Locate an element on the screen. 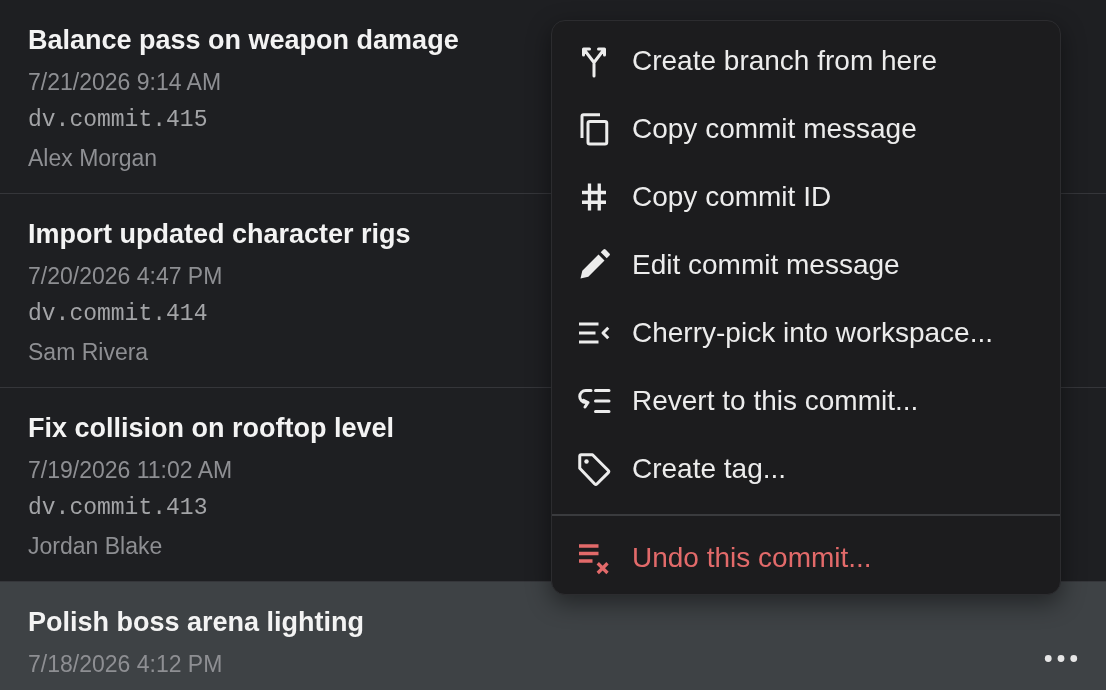 The width and height of the screenshot is (1106, 690). commit-date: 7/18/2026 4:12 PM is located at coordinates (126, 664).